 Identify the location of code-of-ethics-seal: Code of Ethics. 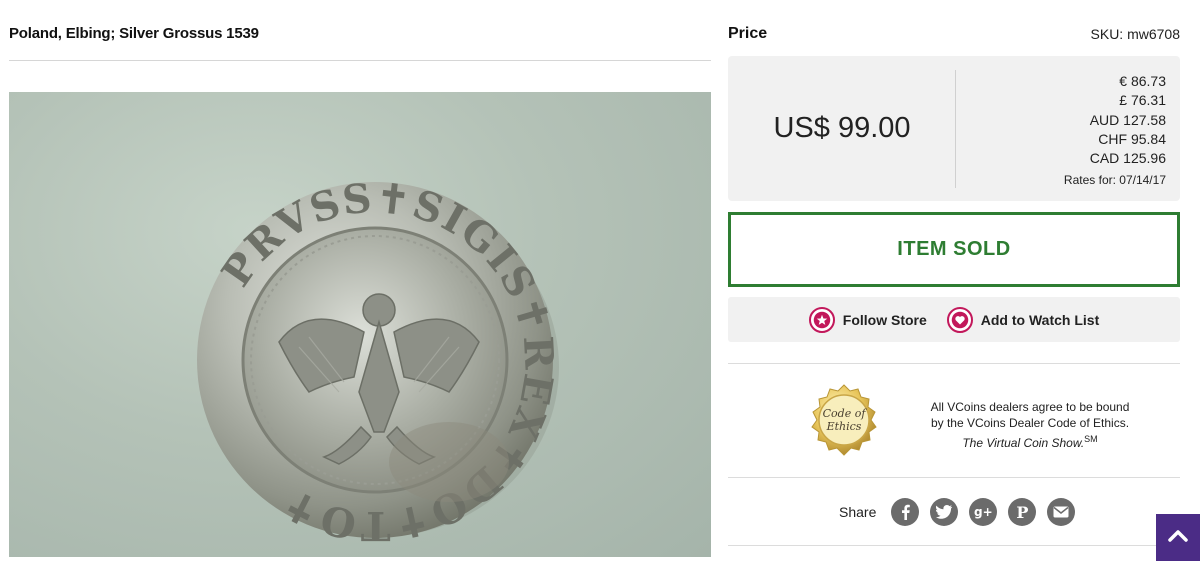
(844, 421).